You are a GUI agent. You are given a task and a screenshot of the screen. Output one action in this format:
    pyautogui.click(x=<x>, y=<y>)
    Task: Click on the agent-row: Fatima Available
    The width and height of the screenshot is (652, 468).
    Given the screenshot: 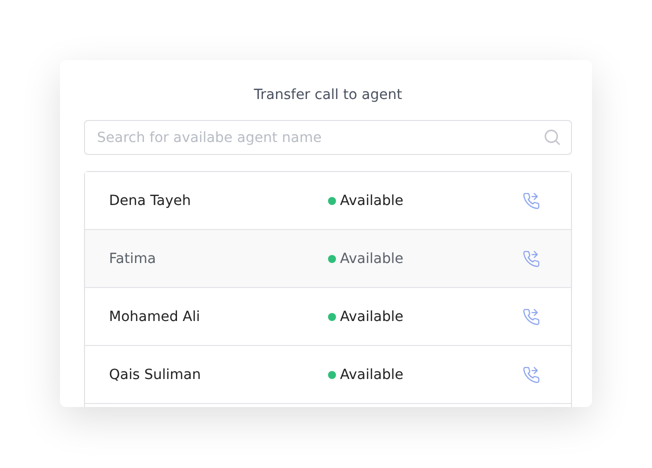 What is the action you would take?
    pyautogui.click(x=328, y=259)
    